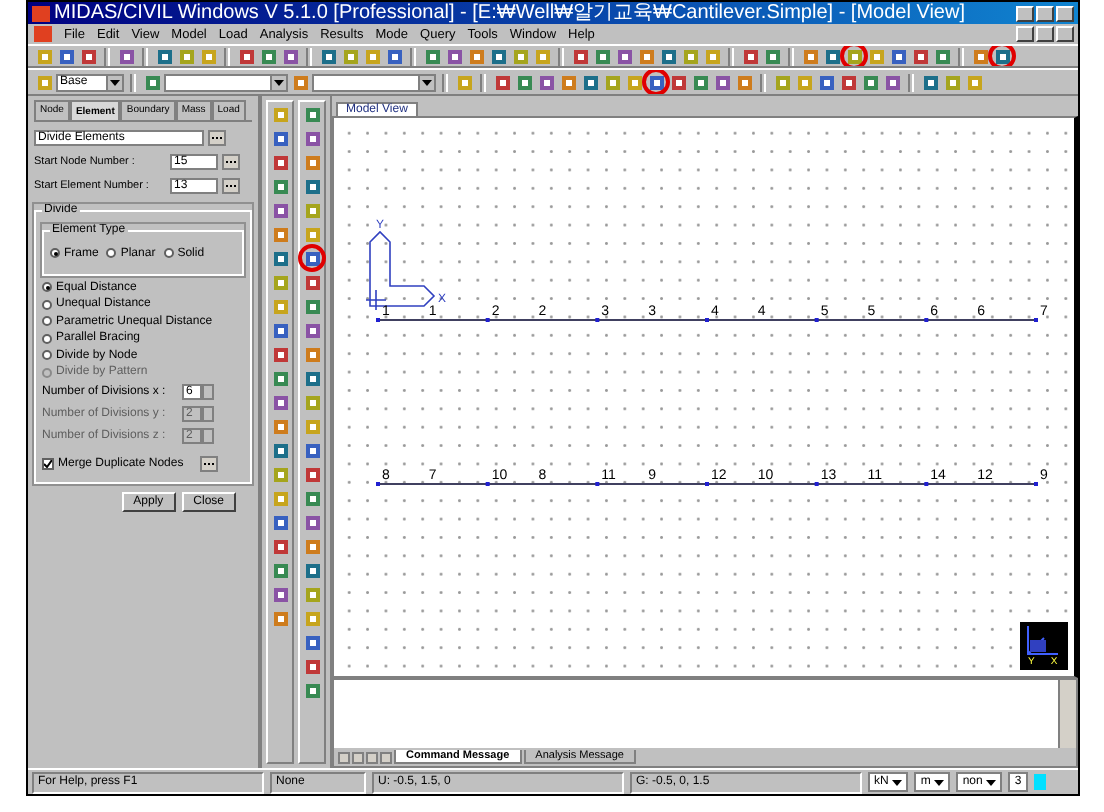 This screenshot has width=1104, height=812. What do you see at coordinates (1067, 714) in the screenshot?
I see `scrollbar` at bounding box center [1067, 714].